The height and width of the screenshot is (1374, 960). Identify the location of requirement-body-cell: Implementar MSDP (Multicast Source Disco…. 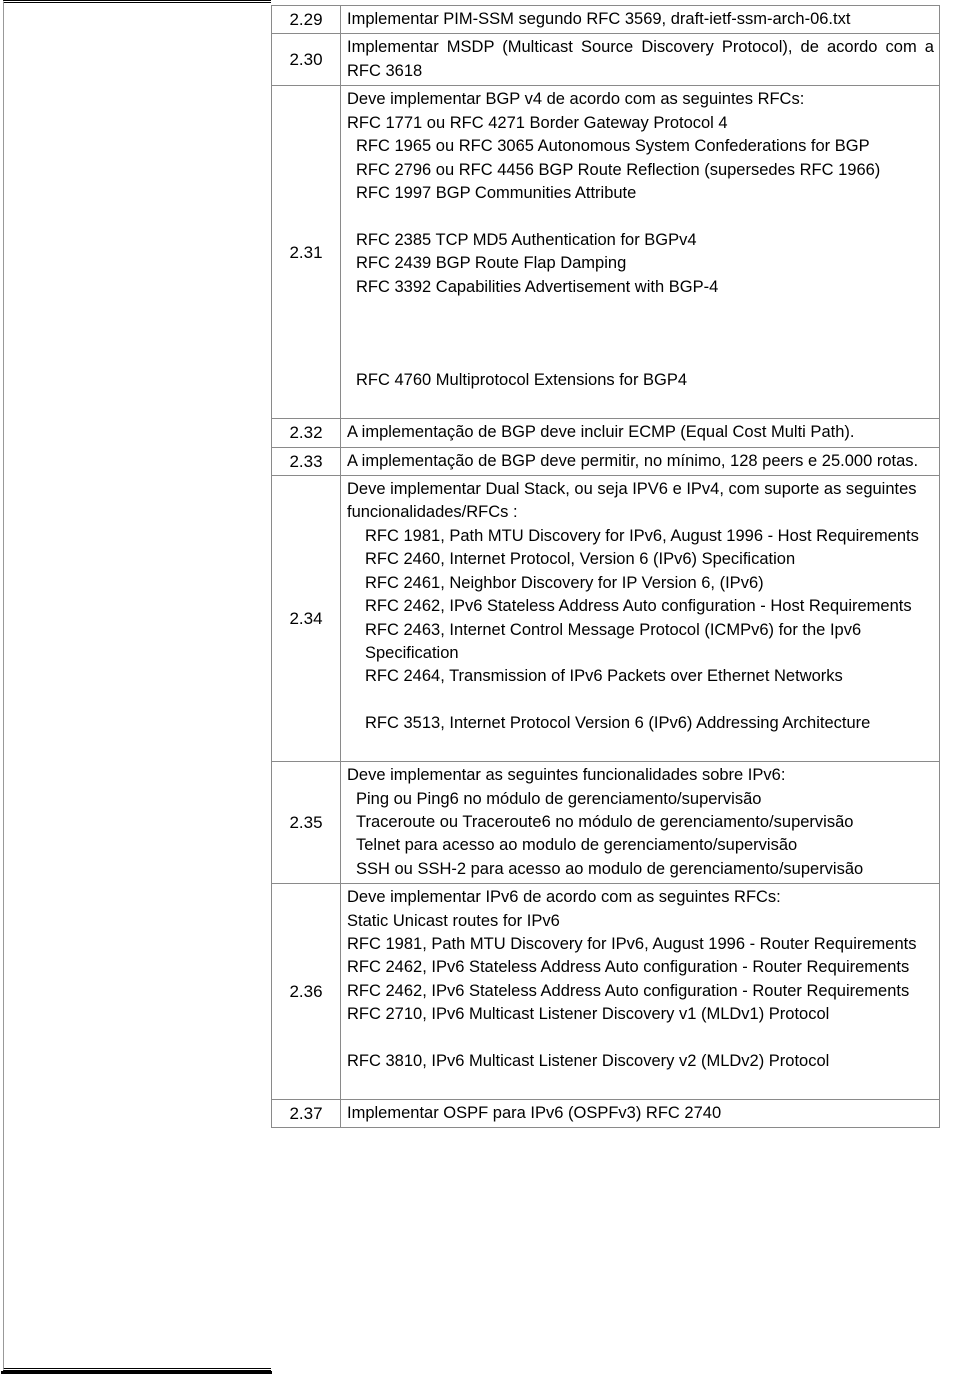
(640, 60).